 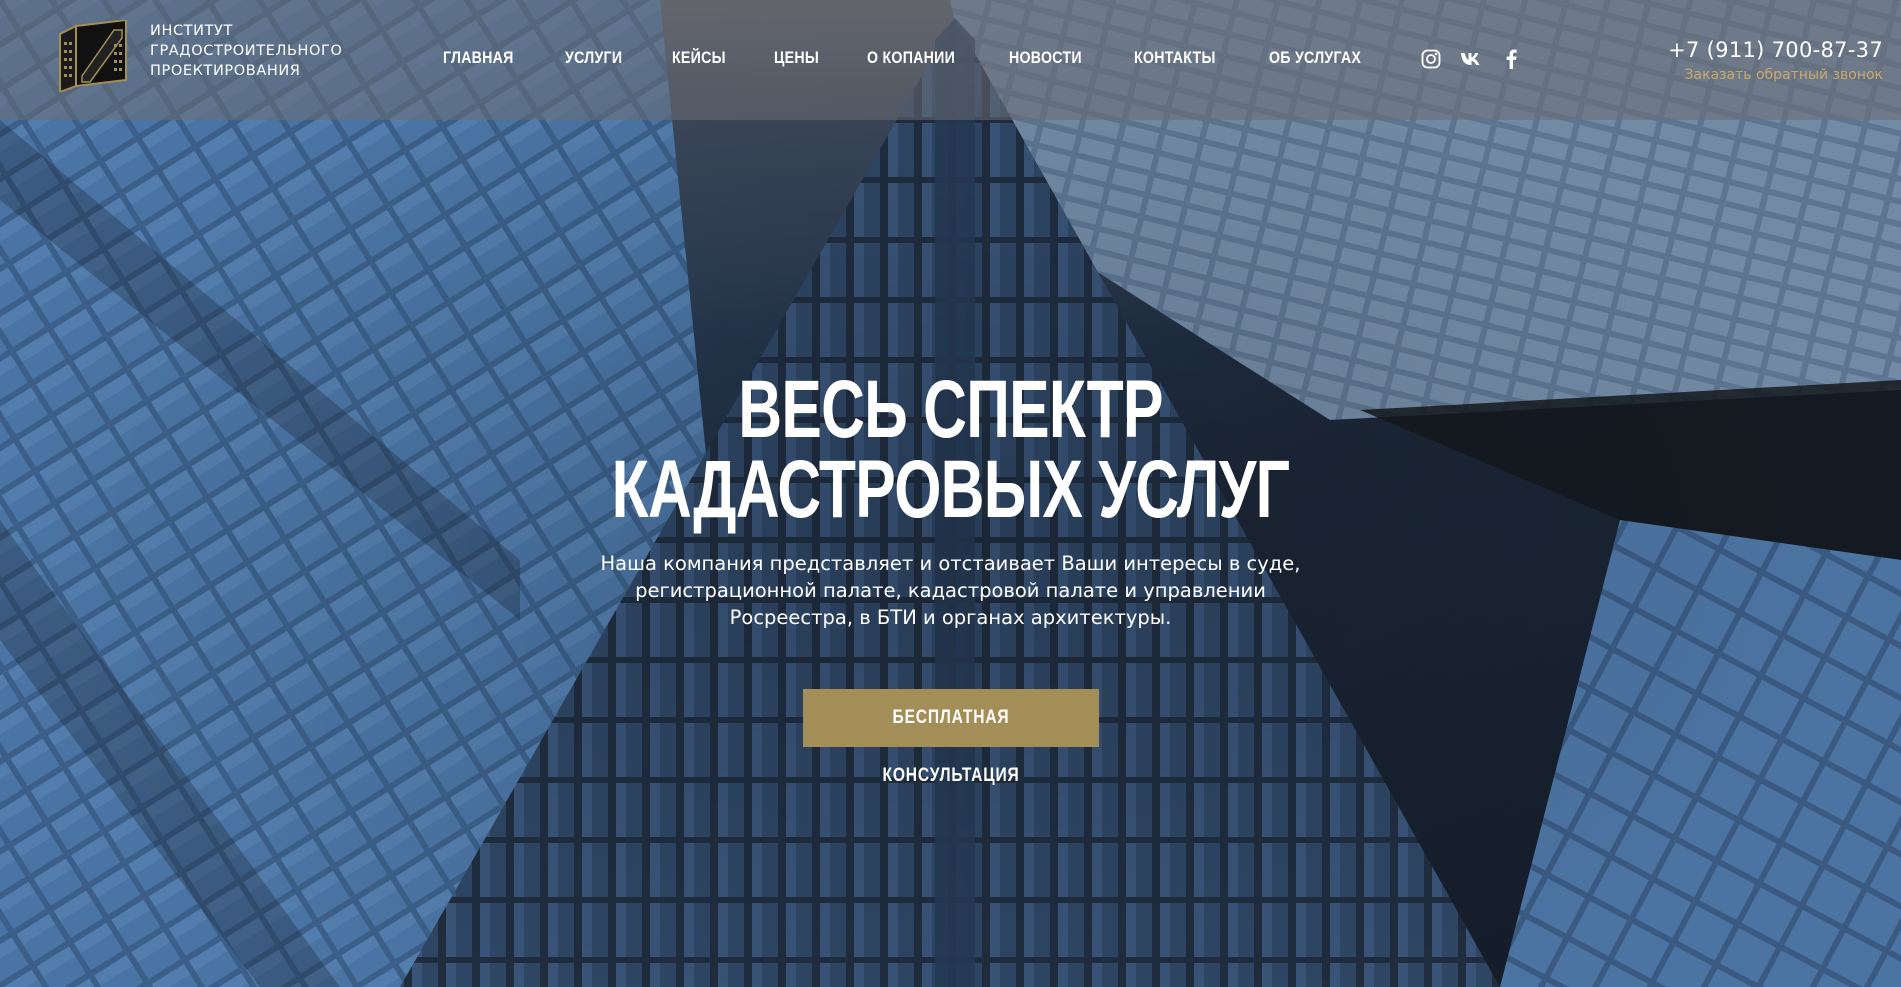 I want to click on social-links, so click(x=1471, y=59).